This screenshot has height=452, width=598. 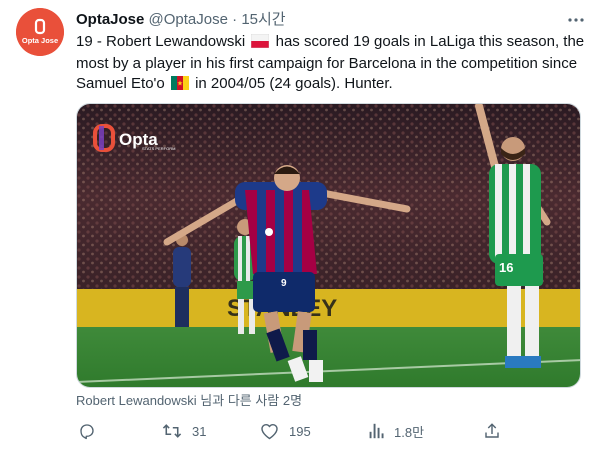 What do you see at coordinates (158, 148) in the screenshot?
I see `opta-logo-sub: STATS PERFORM` at bounding box center [158, 148].